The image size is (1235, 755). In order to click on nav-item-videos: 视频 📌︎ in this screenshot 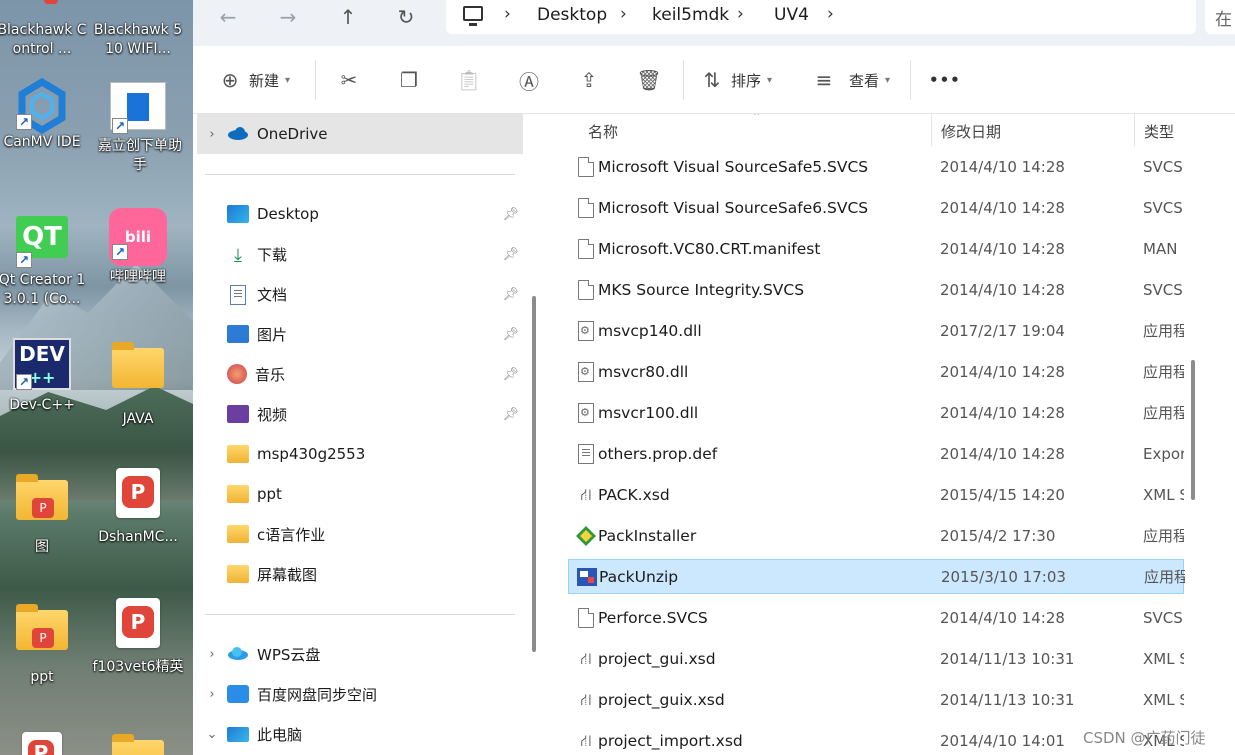, I will do `click(360, 414)`.